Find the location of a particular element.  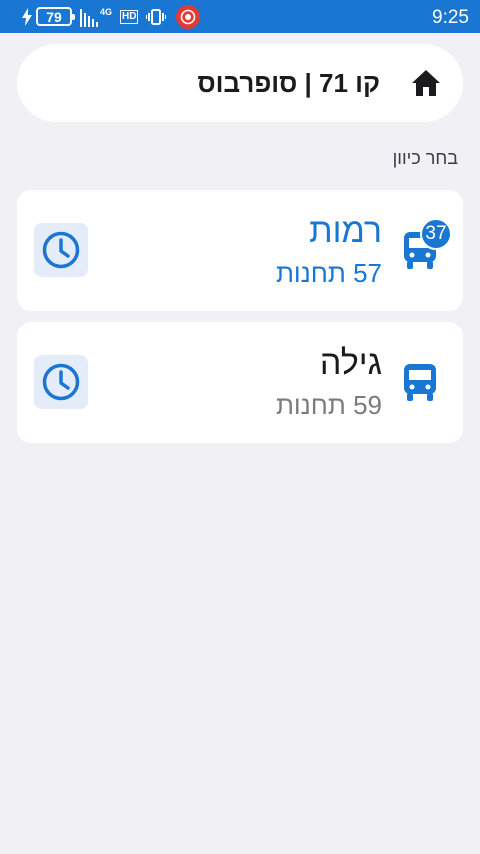

hd-icon: HD is located at coordinates (129, 16).